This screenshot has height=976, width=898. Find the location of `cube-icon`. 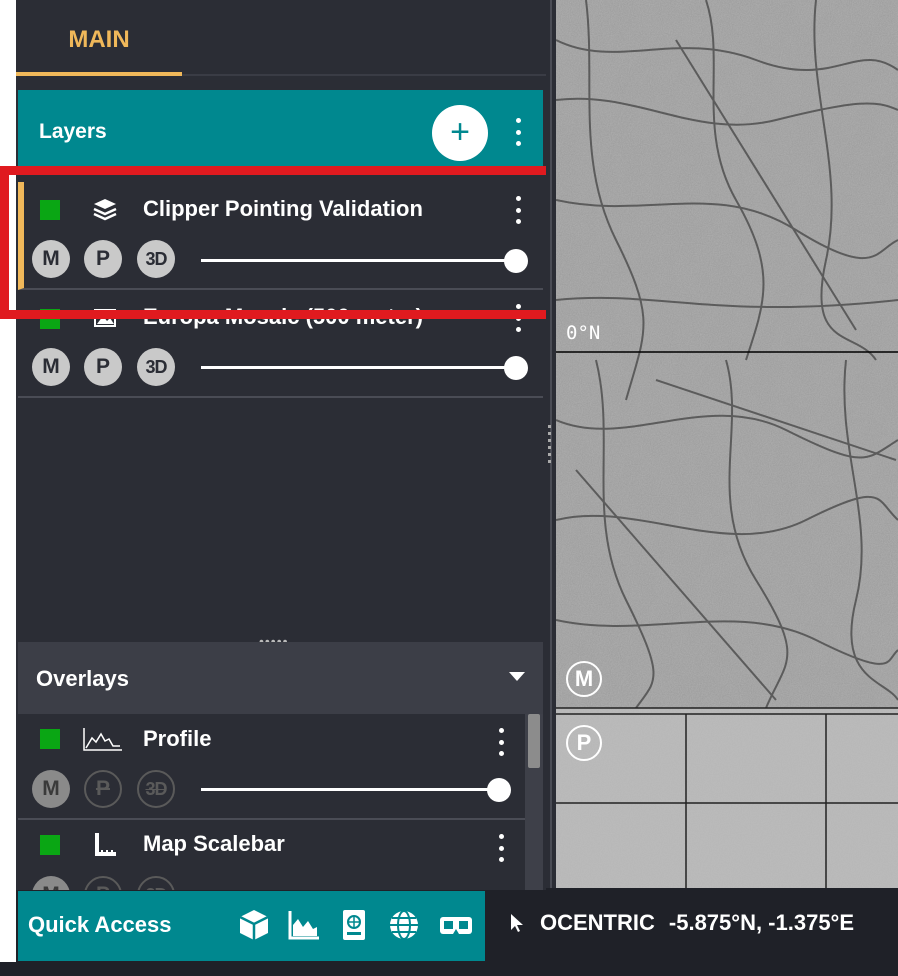

cube-icon is located at coordinates (254, 925).